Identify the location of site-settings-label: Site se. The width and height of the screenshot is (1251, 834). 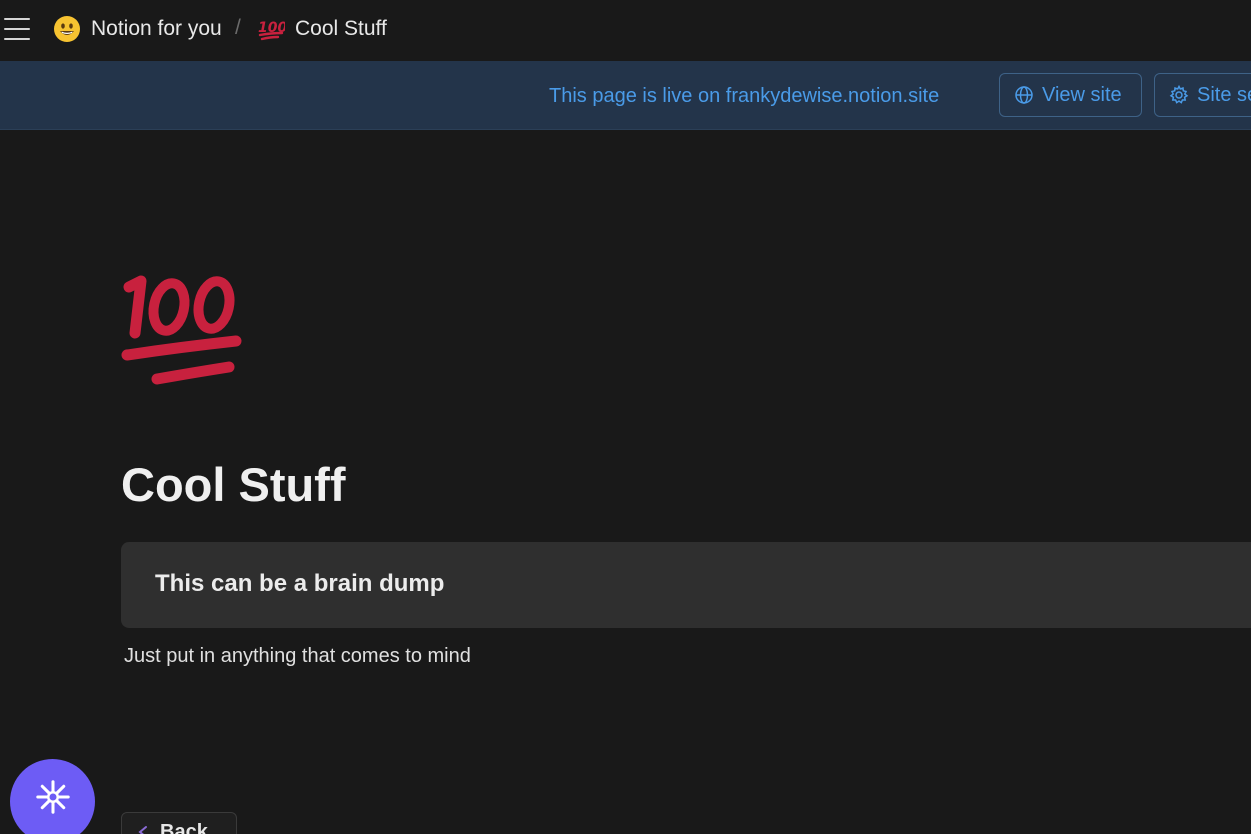
(1224, 94).